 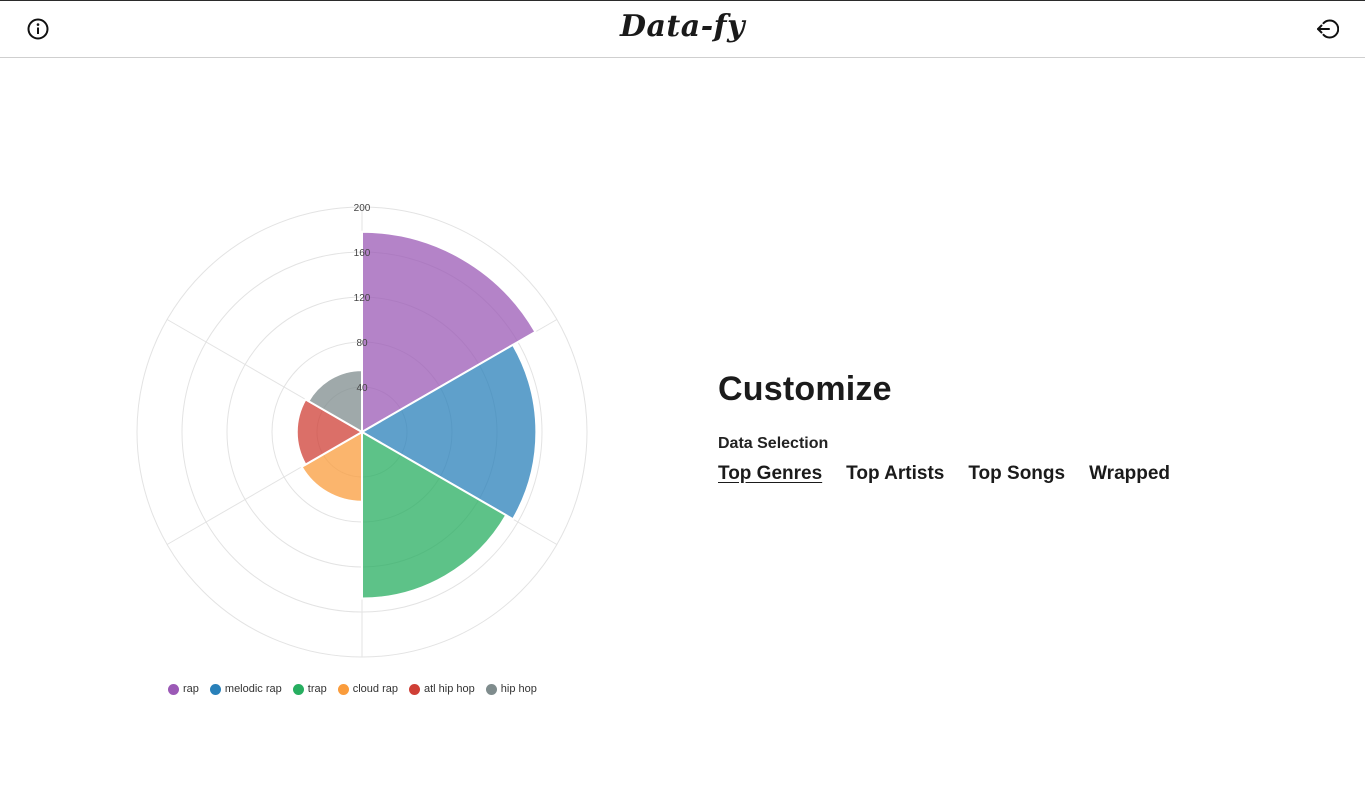 I want to click on tab-top-songs: Top Songs, so click(x=1016, y=474).